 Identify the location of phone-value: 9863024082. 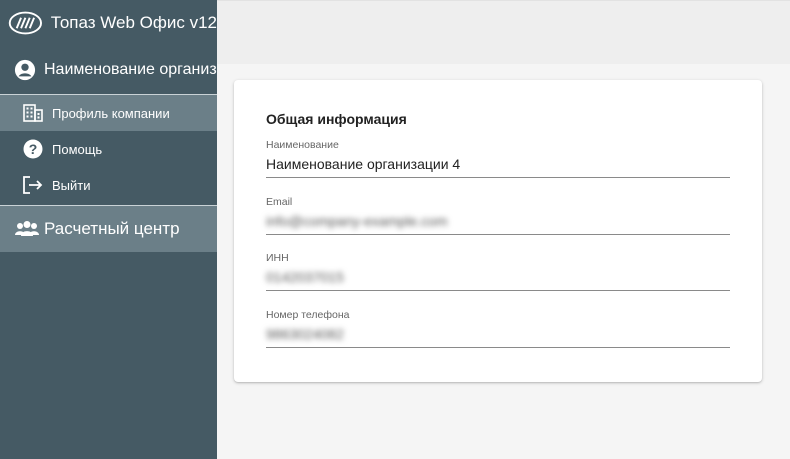
(305, 334).